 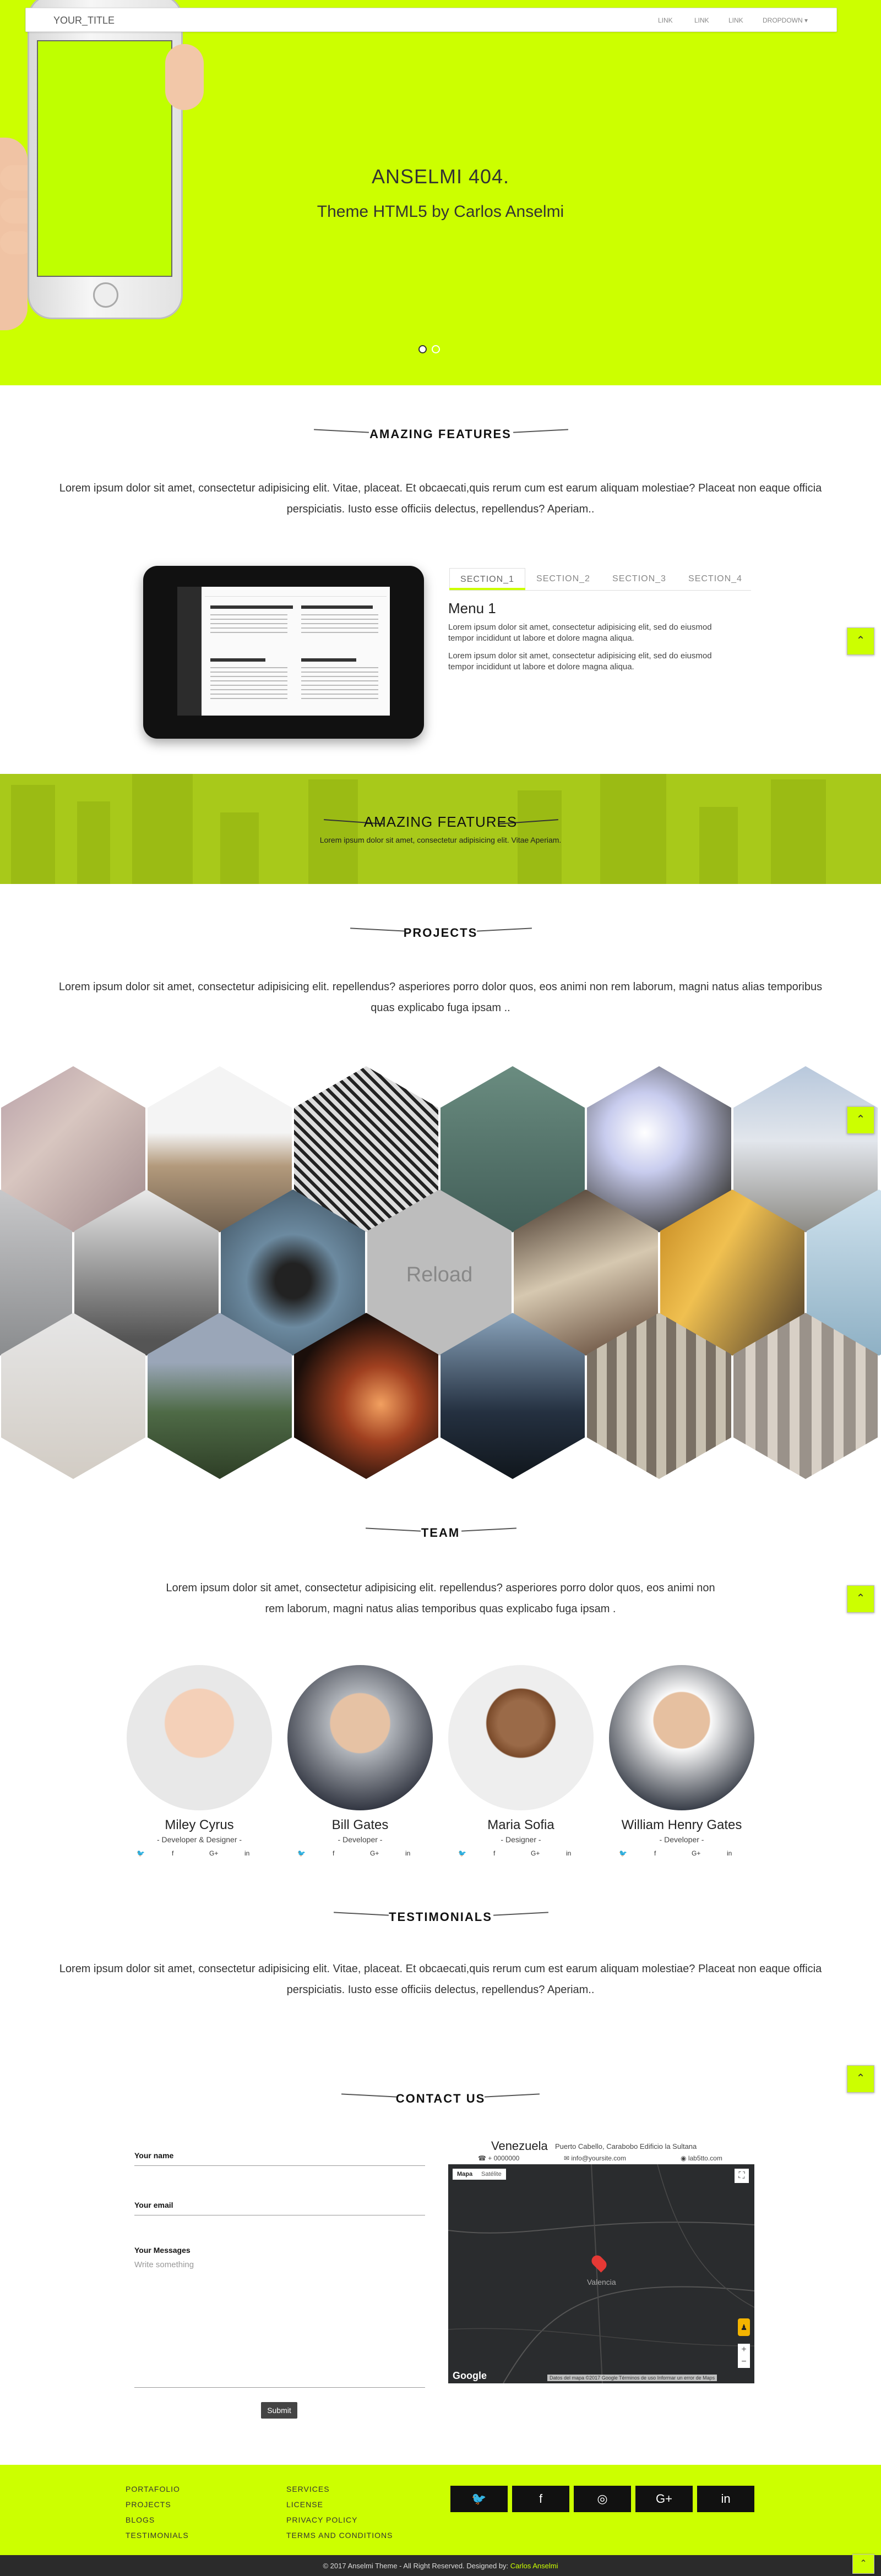 What do you see at coordinates (504, 2158) in the screenshot?
I see `phone-value: + 0000000` at bounding box center [504, 2158].